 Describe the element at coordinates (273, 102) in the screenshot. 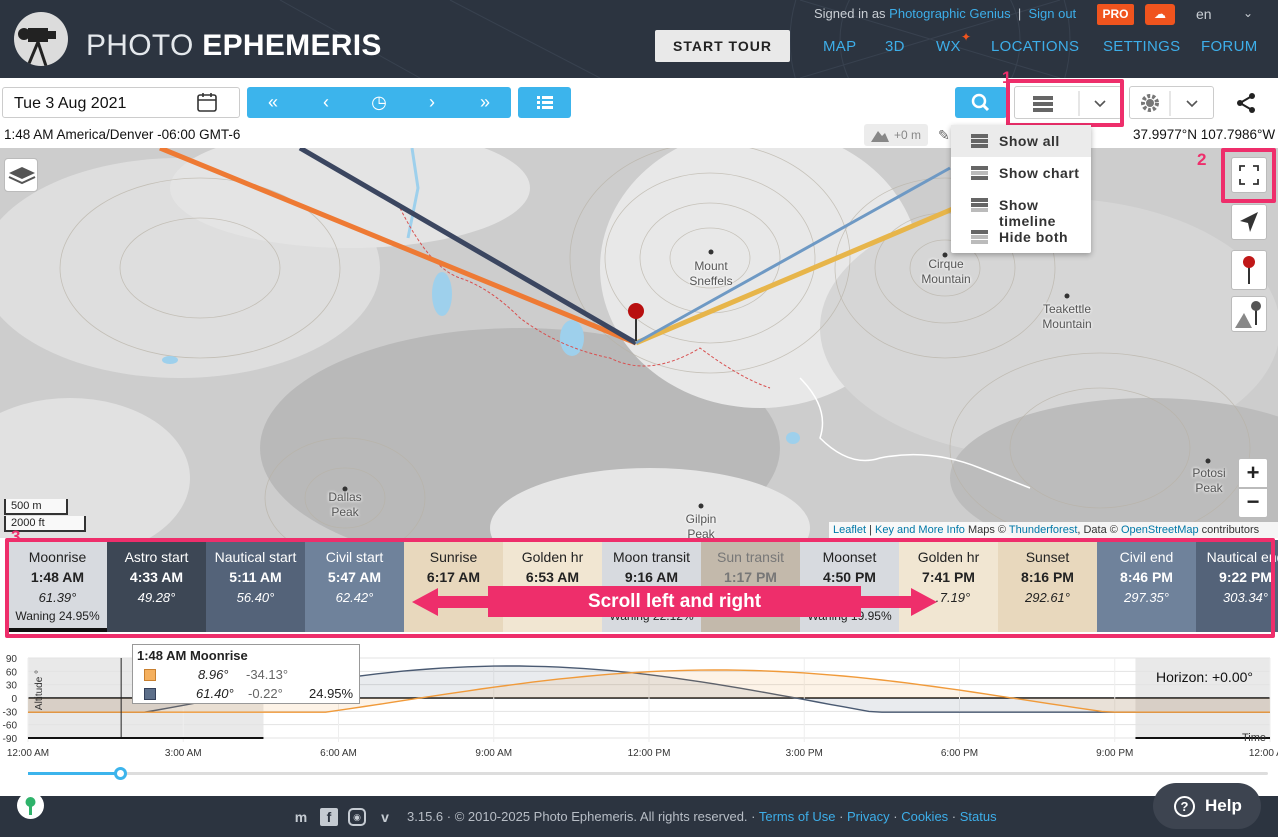

I see `fast-back-icon: «` at that location.